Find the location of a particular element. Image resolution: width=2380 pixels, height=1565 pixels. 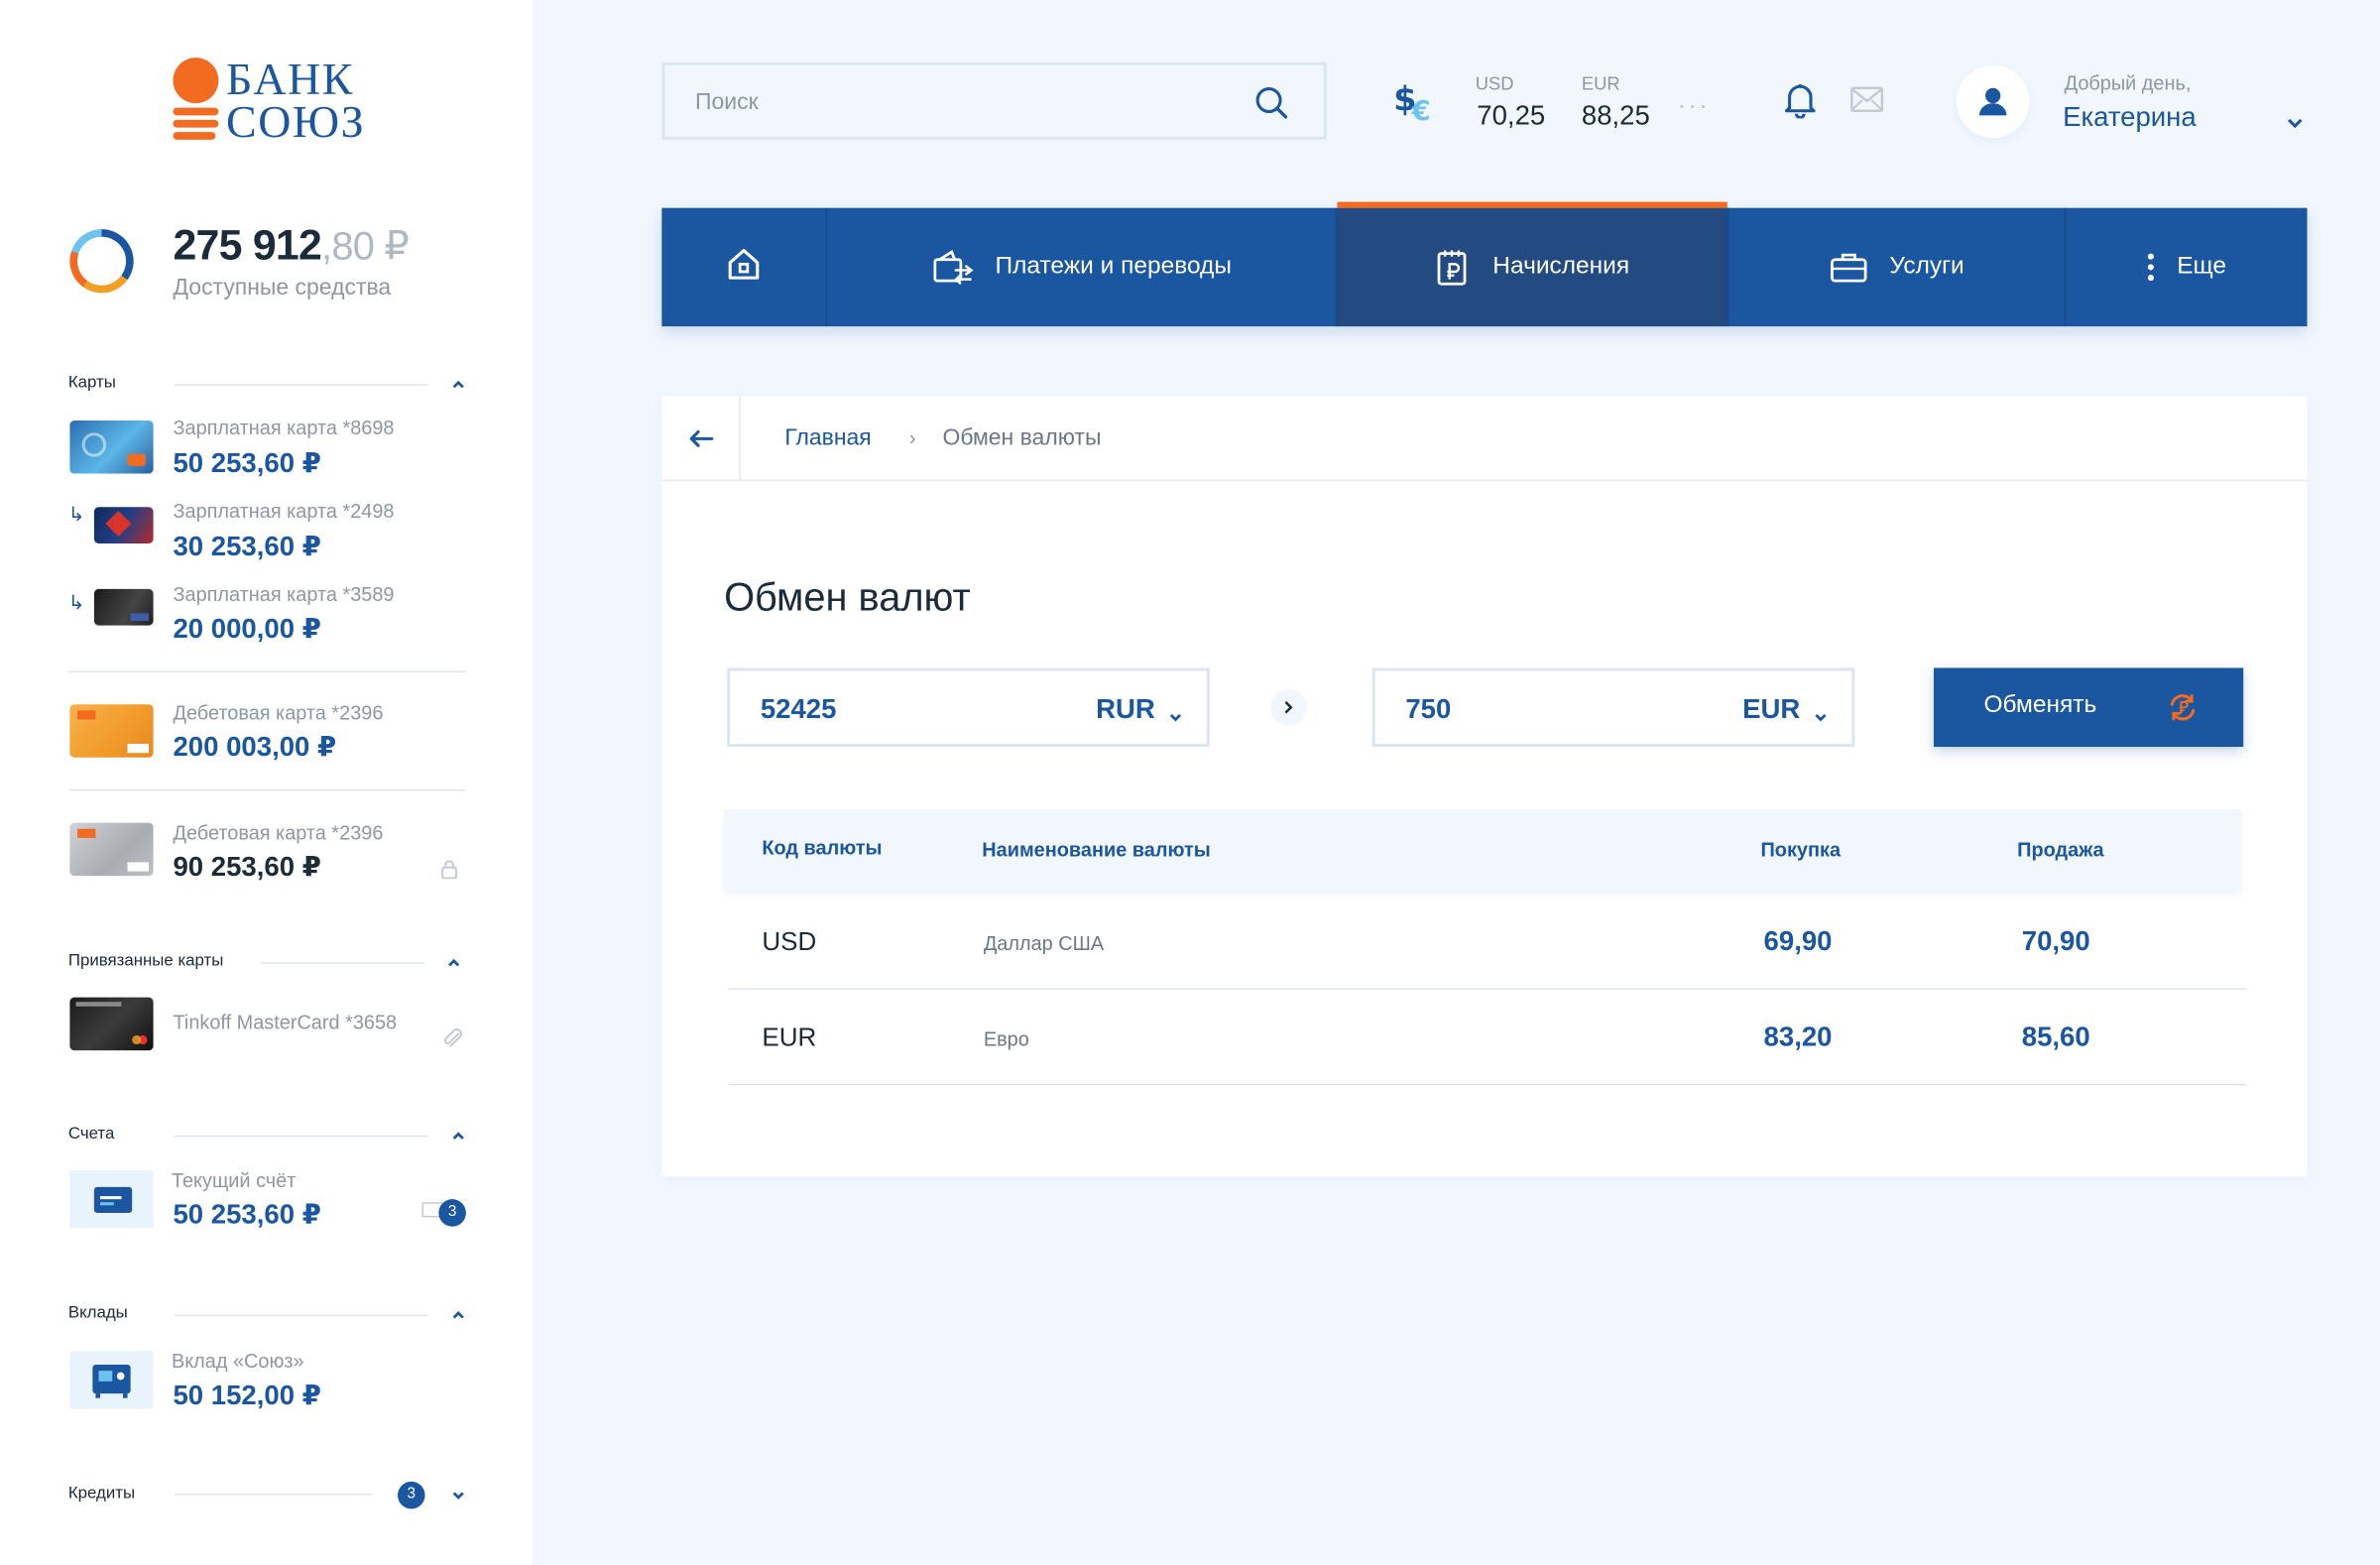

nav-item-home is located at coordinates (744, 267).